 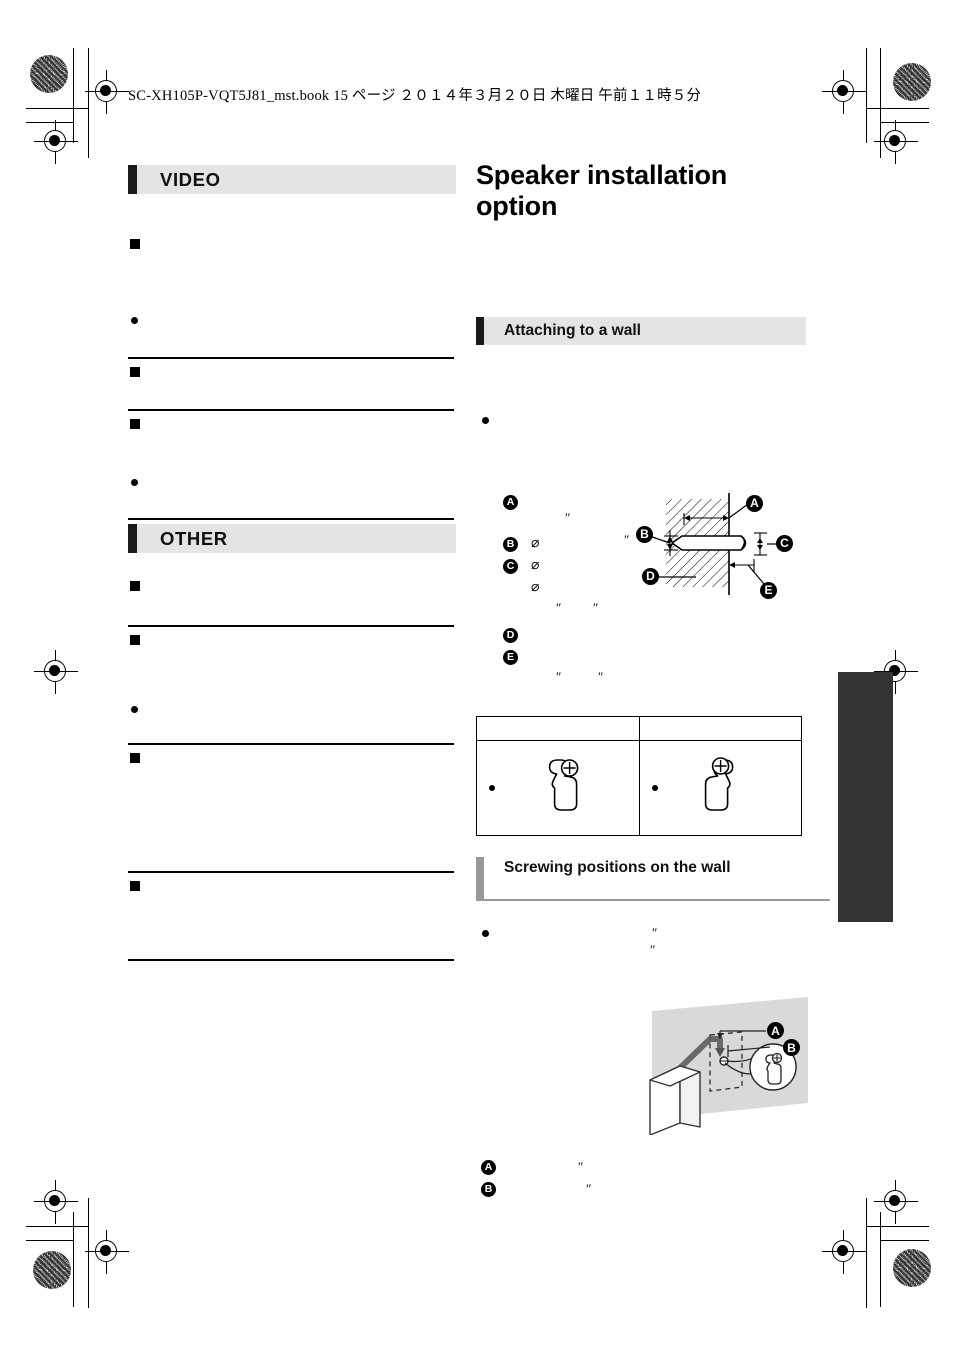 I want to click on section-heading-attaching-to-a-wall: Attaching to a wall, so click(x=641, y=330).